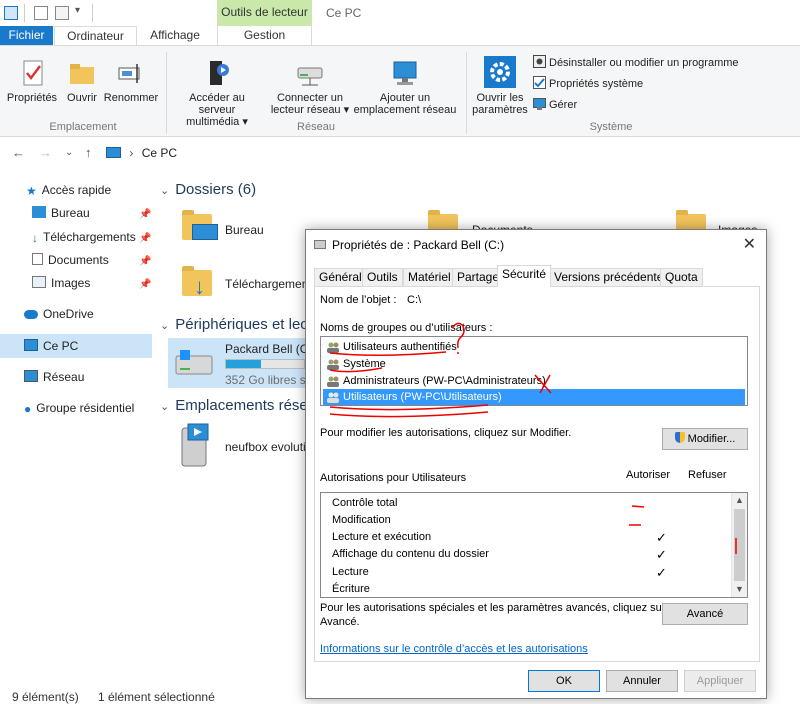 The height and width of the screenshot is (704, 800). I want to click on section-title: Dossiers (6), so click(216, 189).